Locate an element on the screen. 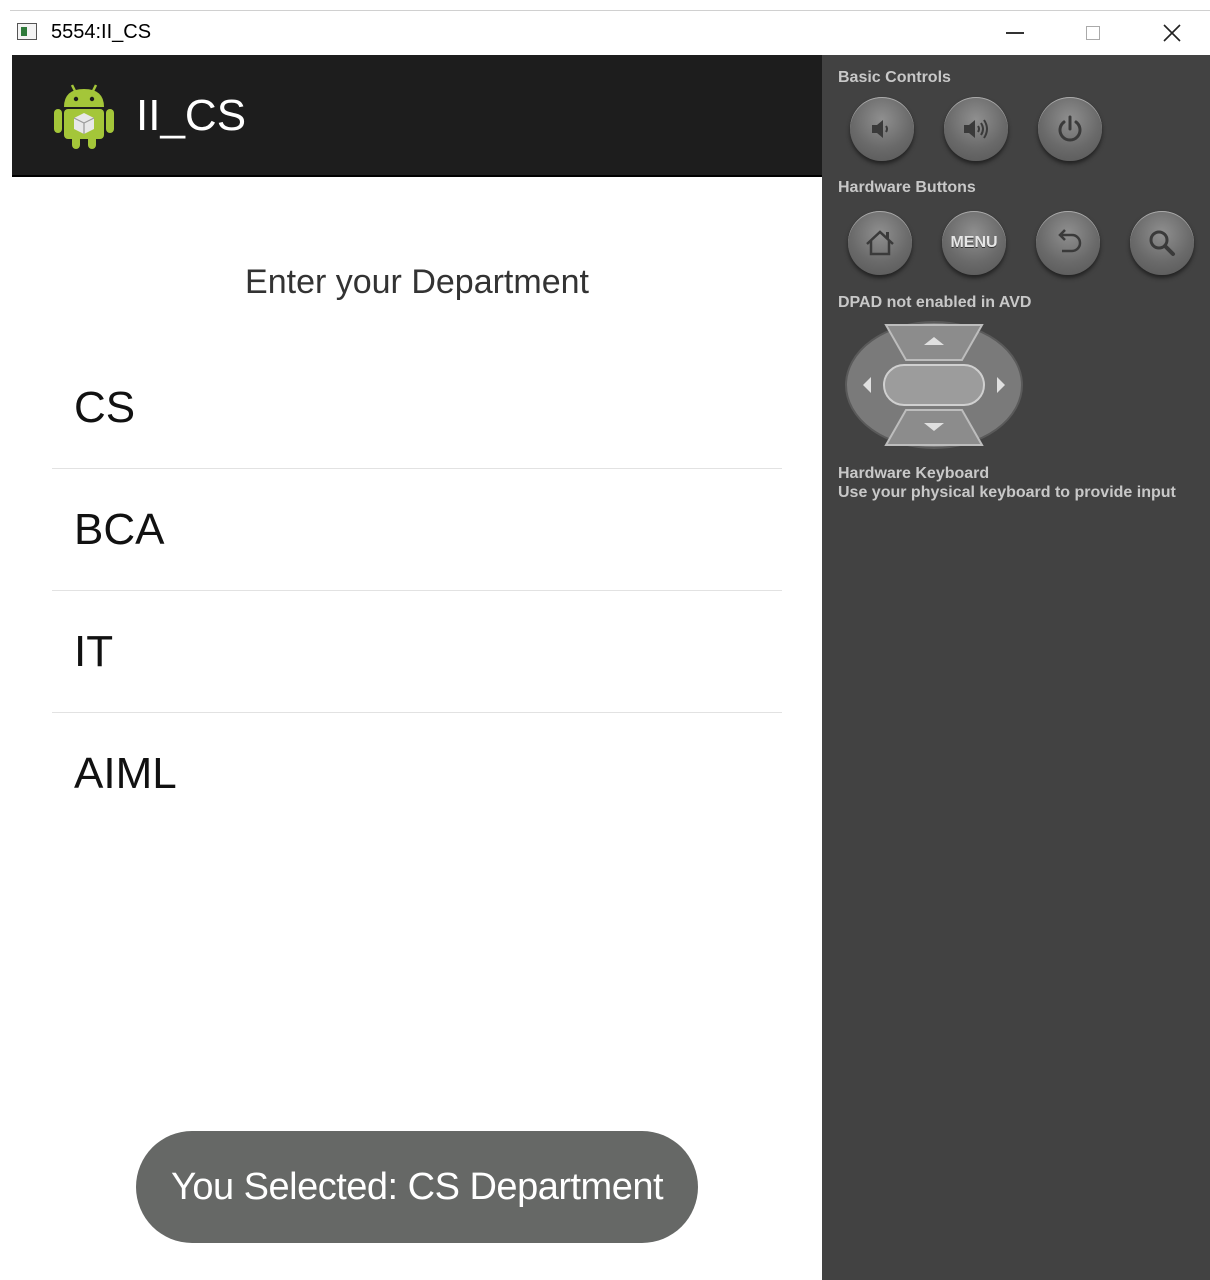 The image size is (1210, 1280). dpad-label: DPAD not enabled in AVD is located at coordinates (935, 302).